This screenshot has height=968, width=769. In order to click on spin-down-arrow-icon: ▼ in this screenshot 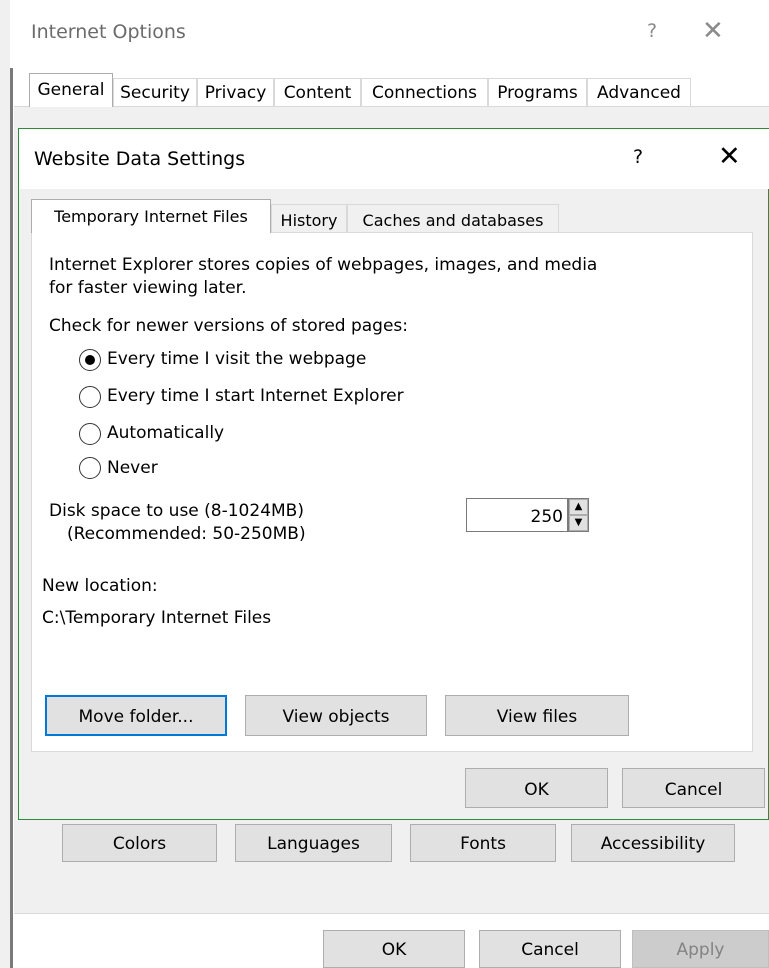, I will do `click(578, 523)`.